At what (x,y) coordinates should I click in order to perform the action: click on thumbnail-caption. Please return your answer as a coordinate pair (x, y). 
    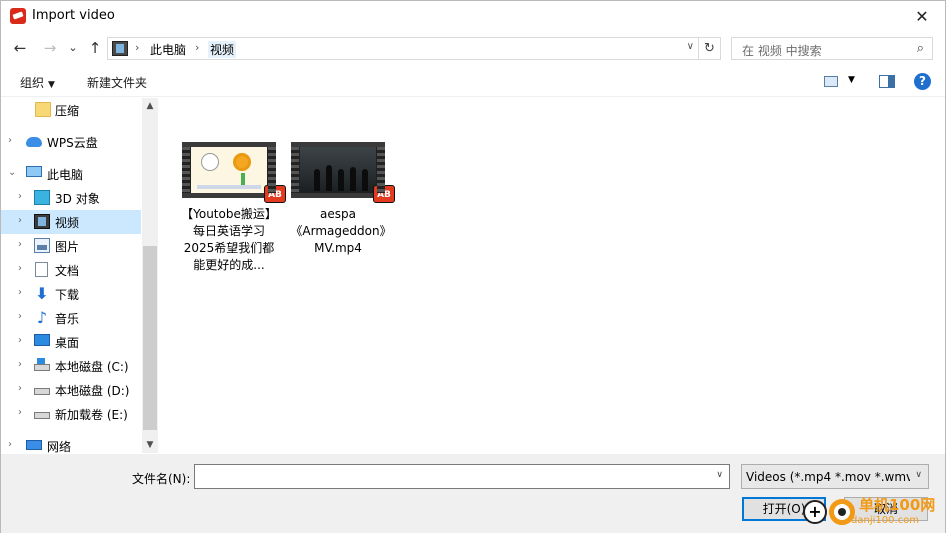
    Looking at the image, I should click on (229, 187).